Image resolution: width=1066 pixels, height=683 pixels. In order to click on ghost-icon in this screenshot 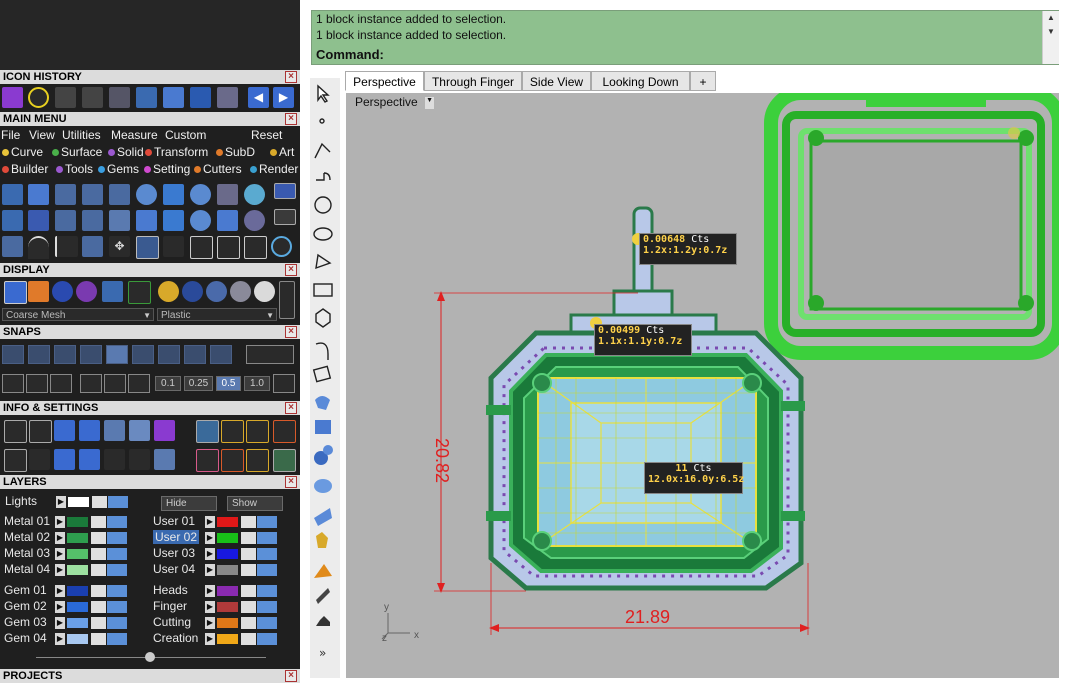, I will do `click(38, 291)`.